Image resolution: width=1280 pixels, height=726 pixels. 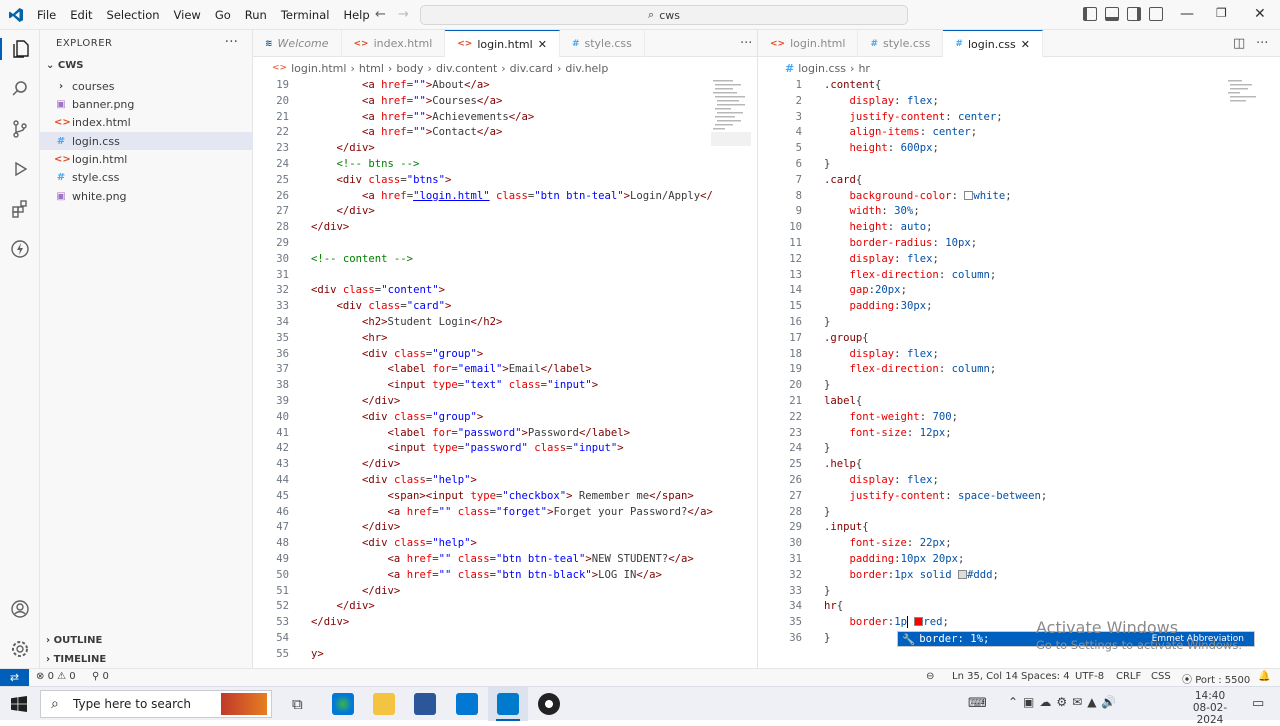 I want to click on encoding: UTF-8, so click(x=1089, y=676).